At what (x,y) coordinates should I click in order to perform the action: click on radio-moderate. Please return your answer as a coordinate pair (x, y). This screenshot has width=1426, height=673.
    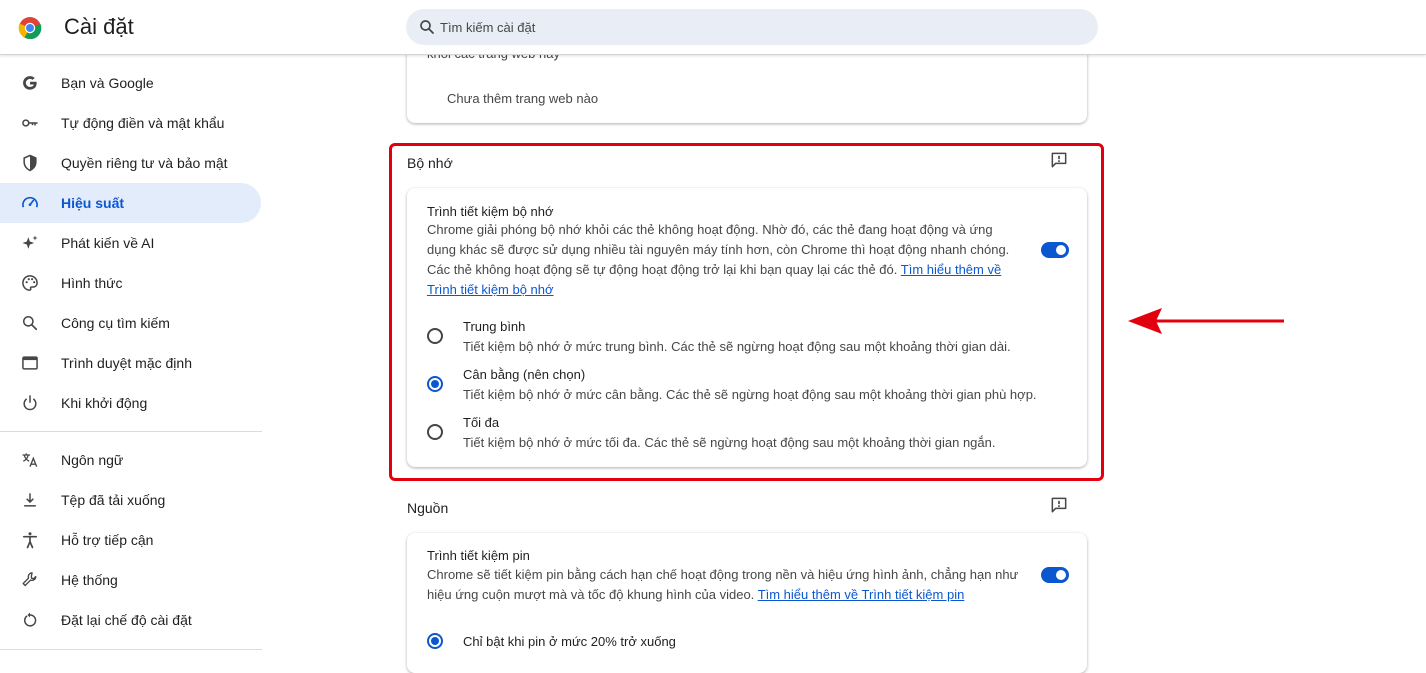
    Looking at the image, I should click on (435, 336).